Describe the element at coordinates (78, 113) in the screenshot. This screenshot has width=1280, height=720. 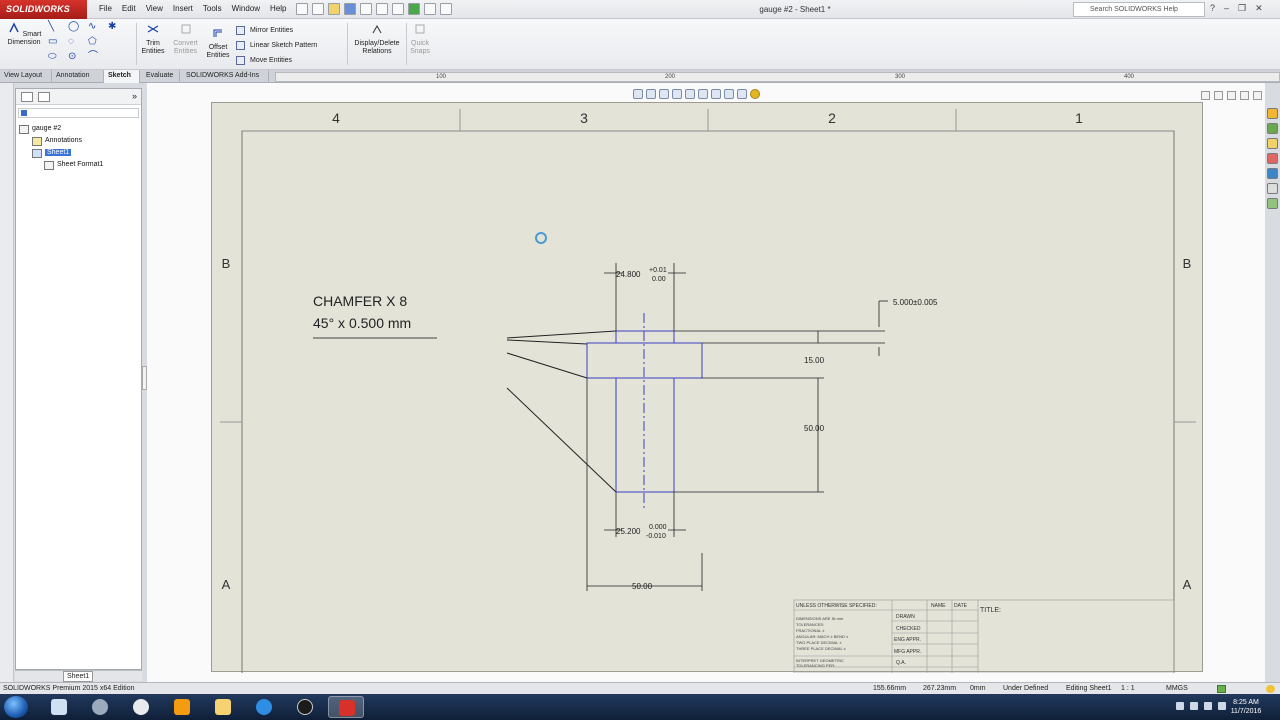
I see `tree-filter-input` at that location.